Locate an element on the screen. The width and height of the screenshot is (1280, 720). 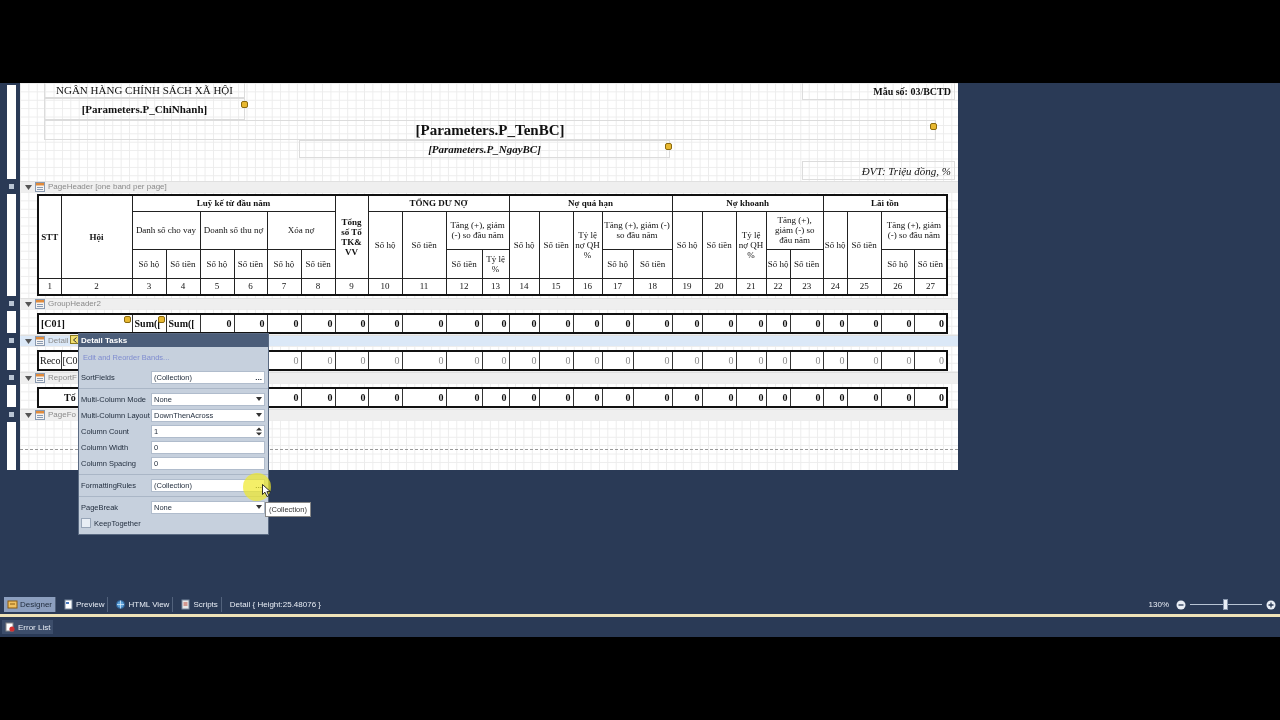
panel-title: Detail Tasks is located at coordinates (173, 340).